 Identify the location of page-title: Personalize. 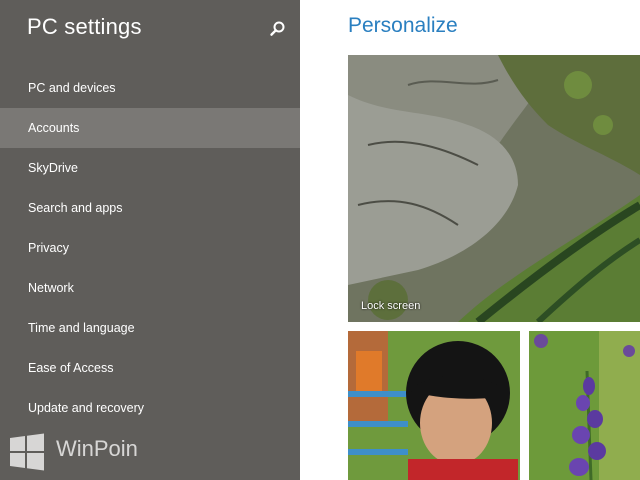
(403, 25).